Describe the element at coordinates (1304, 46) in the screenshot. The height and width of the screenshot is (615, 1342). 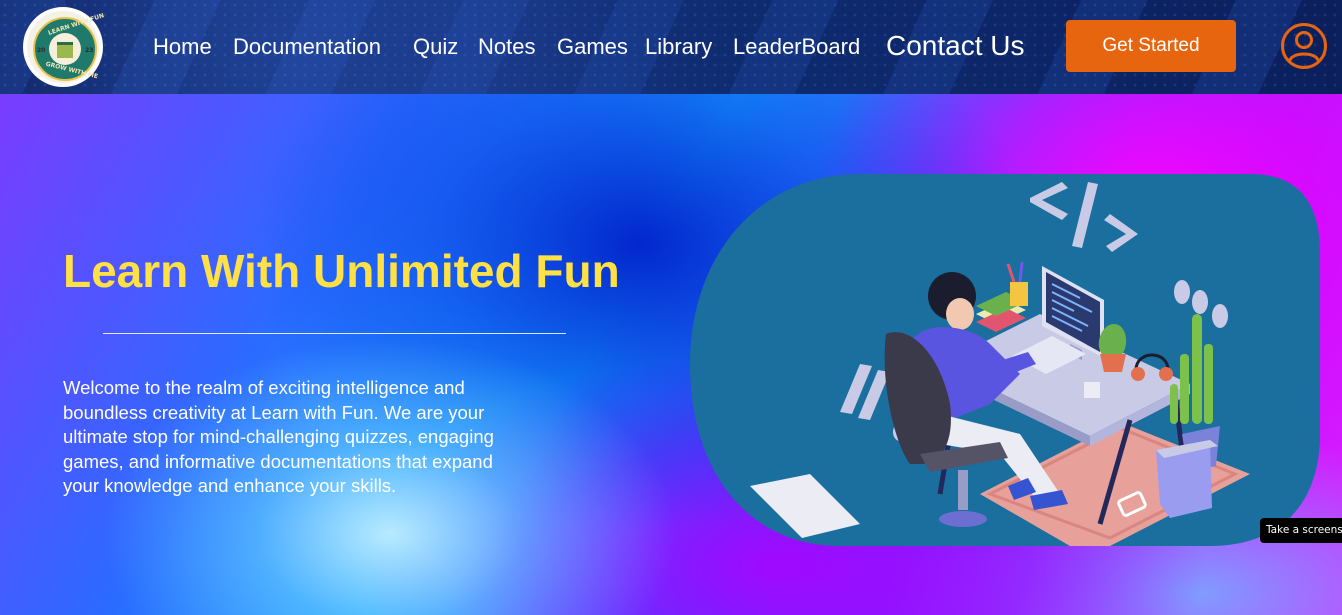
I see `user-circle-icon` at that location.